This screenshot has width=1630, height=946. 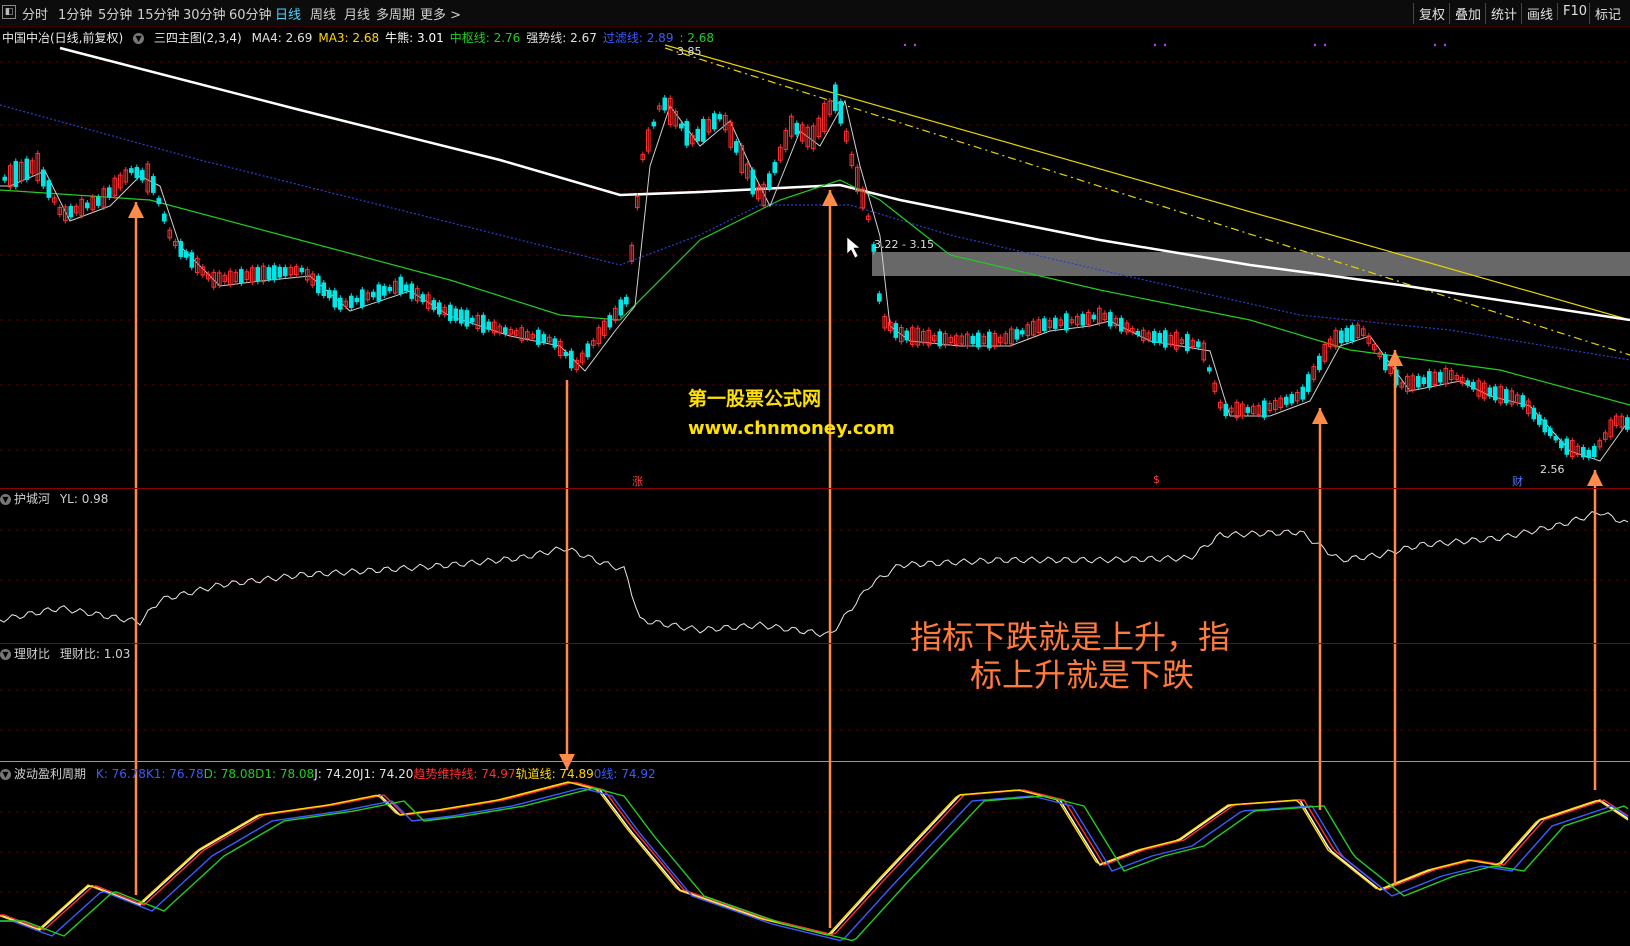 What do you see at coordinates (32, 654) in the screenshot?
I see `panel-name-finance: 理财比` at bounding box center [32, 654].